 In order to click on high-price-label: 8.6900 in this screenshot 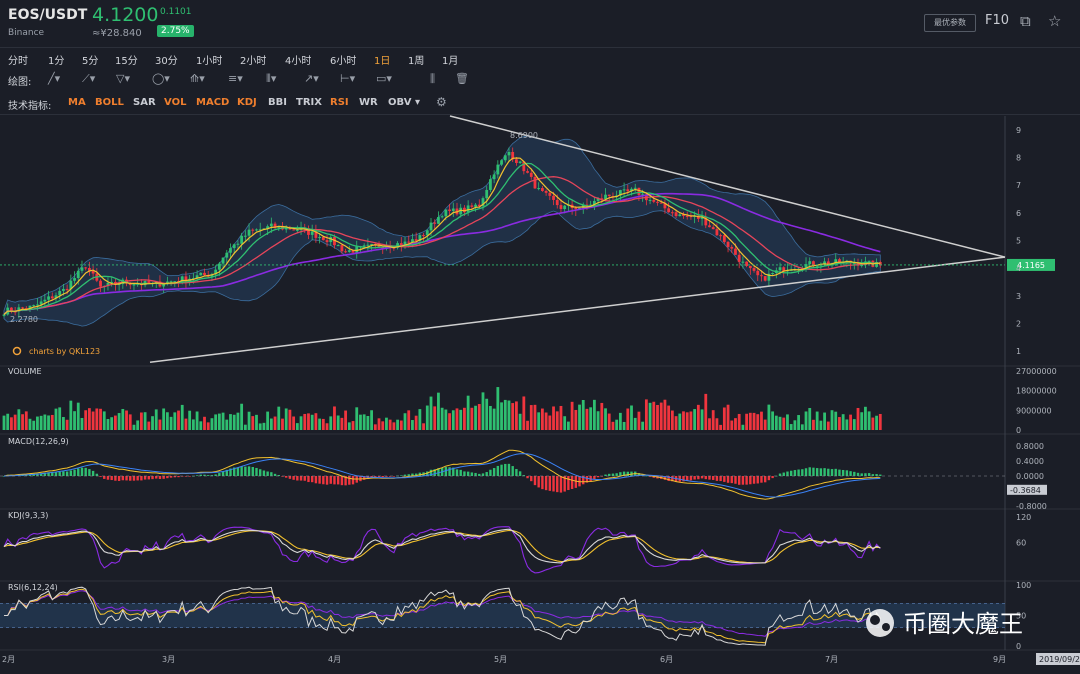, I will do `click(524, 135)`.